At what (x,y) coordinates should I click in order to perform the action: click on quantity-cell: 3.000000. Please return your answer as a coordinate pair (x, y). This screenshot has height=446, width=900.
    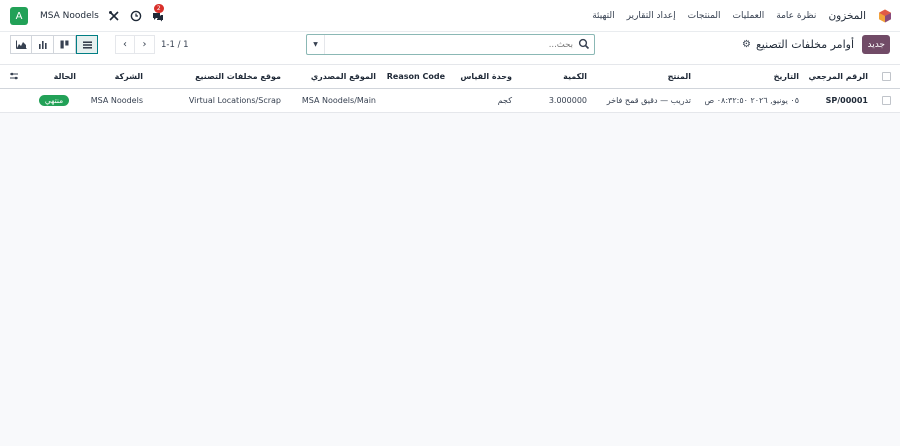
    Looking at the image, I should click on (553, 100).